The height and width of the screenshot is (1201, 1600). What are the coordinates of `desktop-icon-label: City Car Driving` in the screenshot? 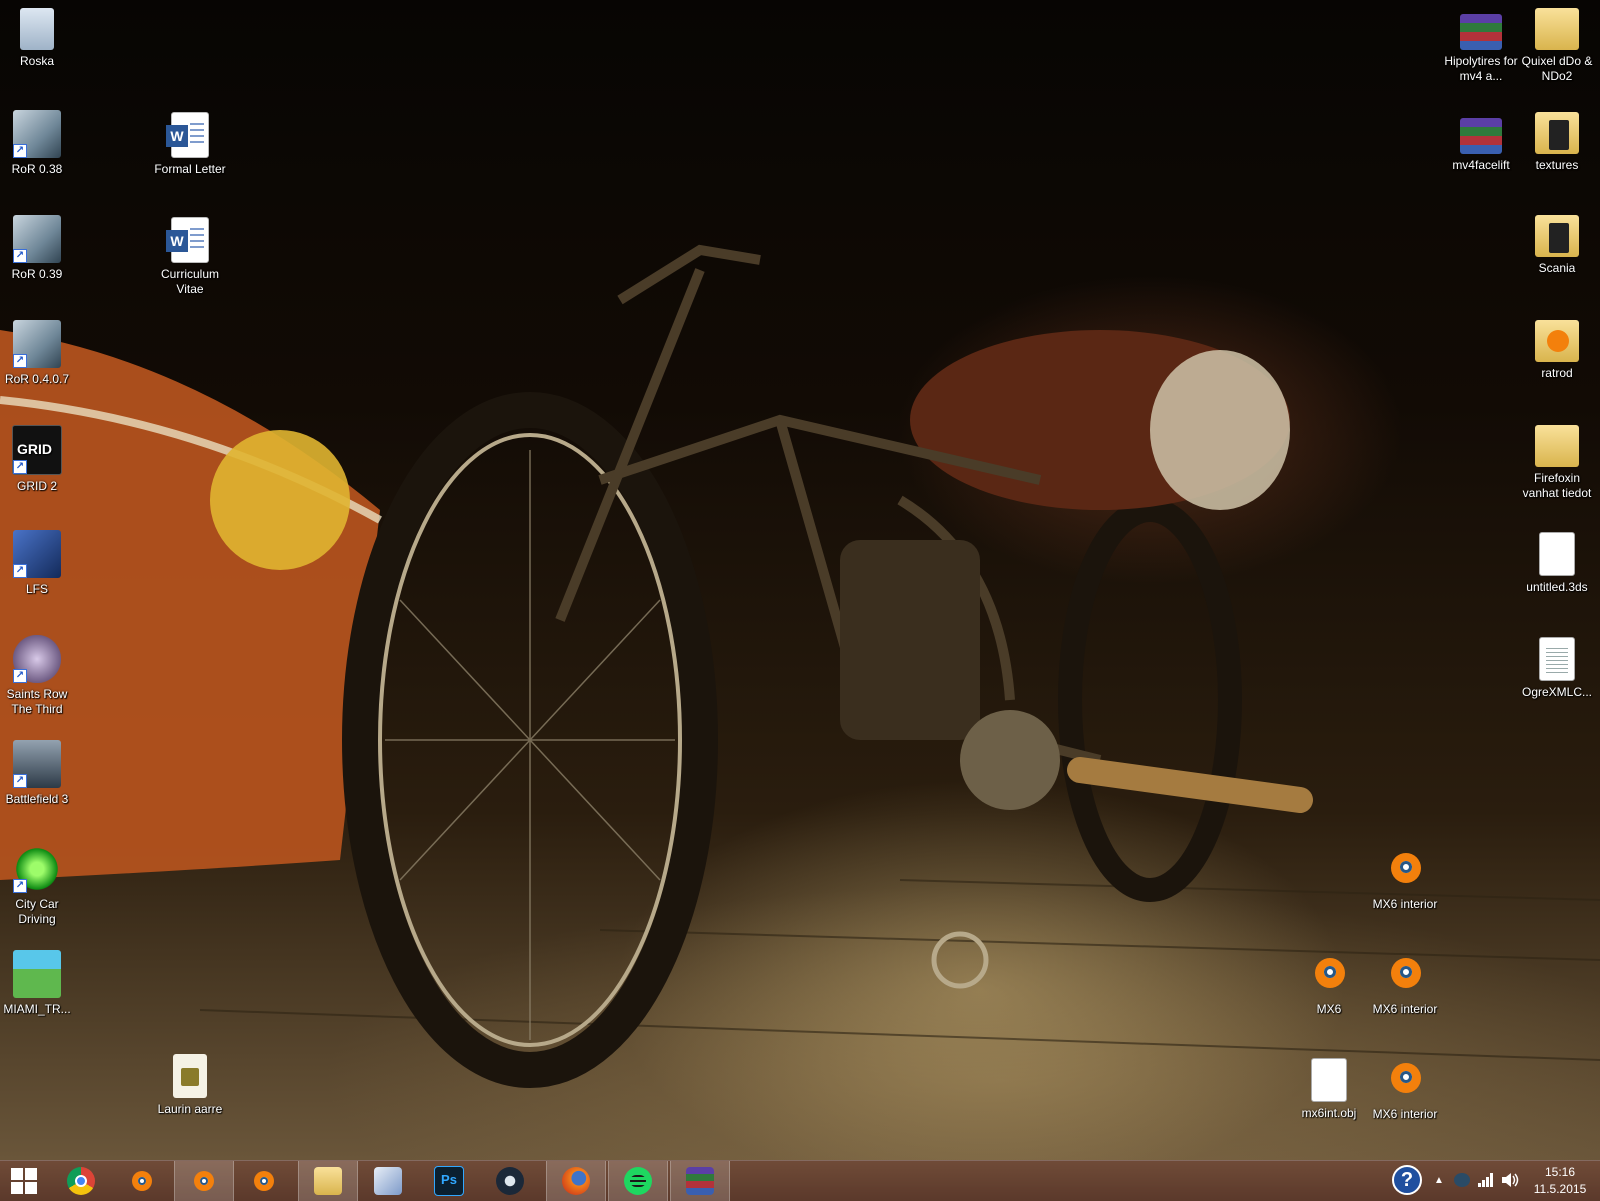 It's located at (37, 911).